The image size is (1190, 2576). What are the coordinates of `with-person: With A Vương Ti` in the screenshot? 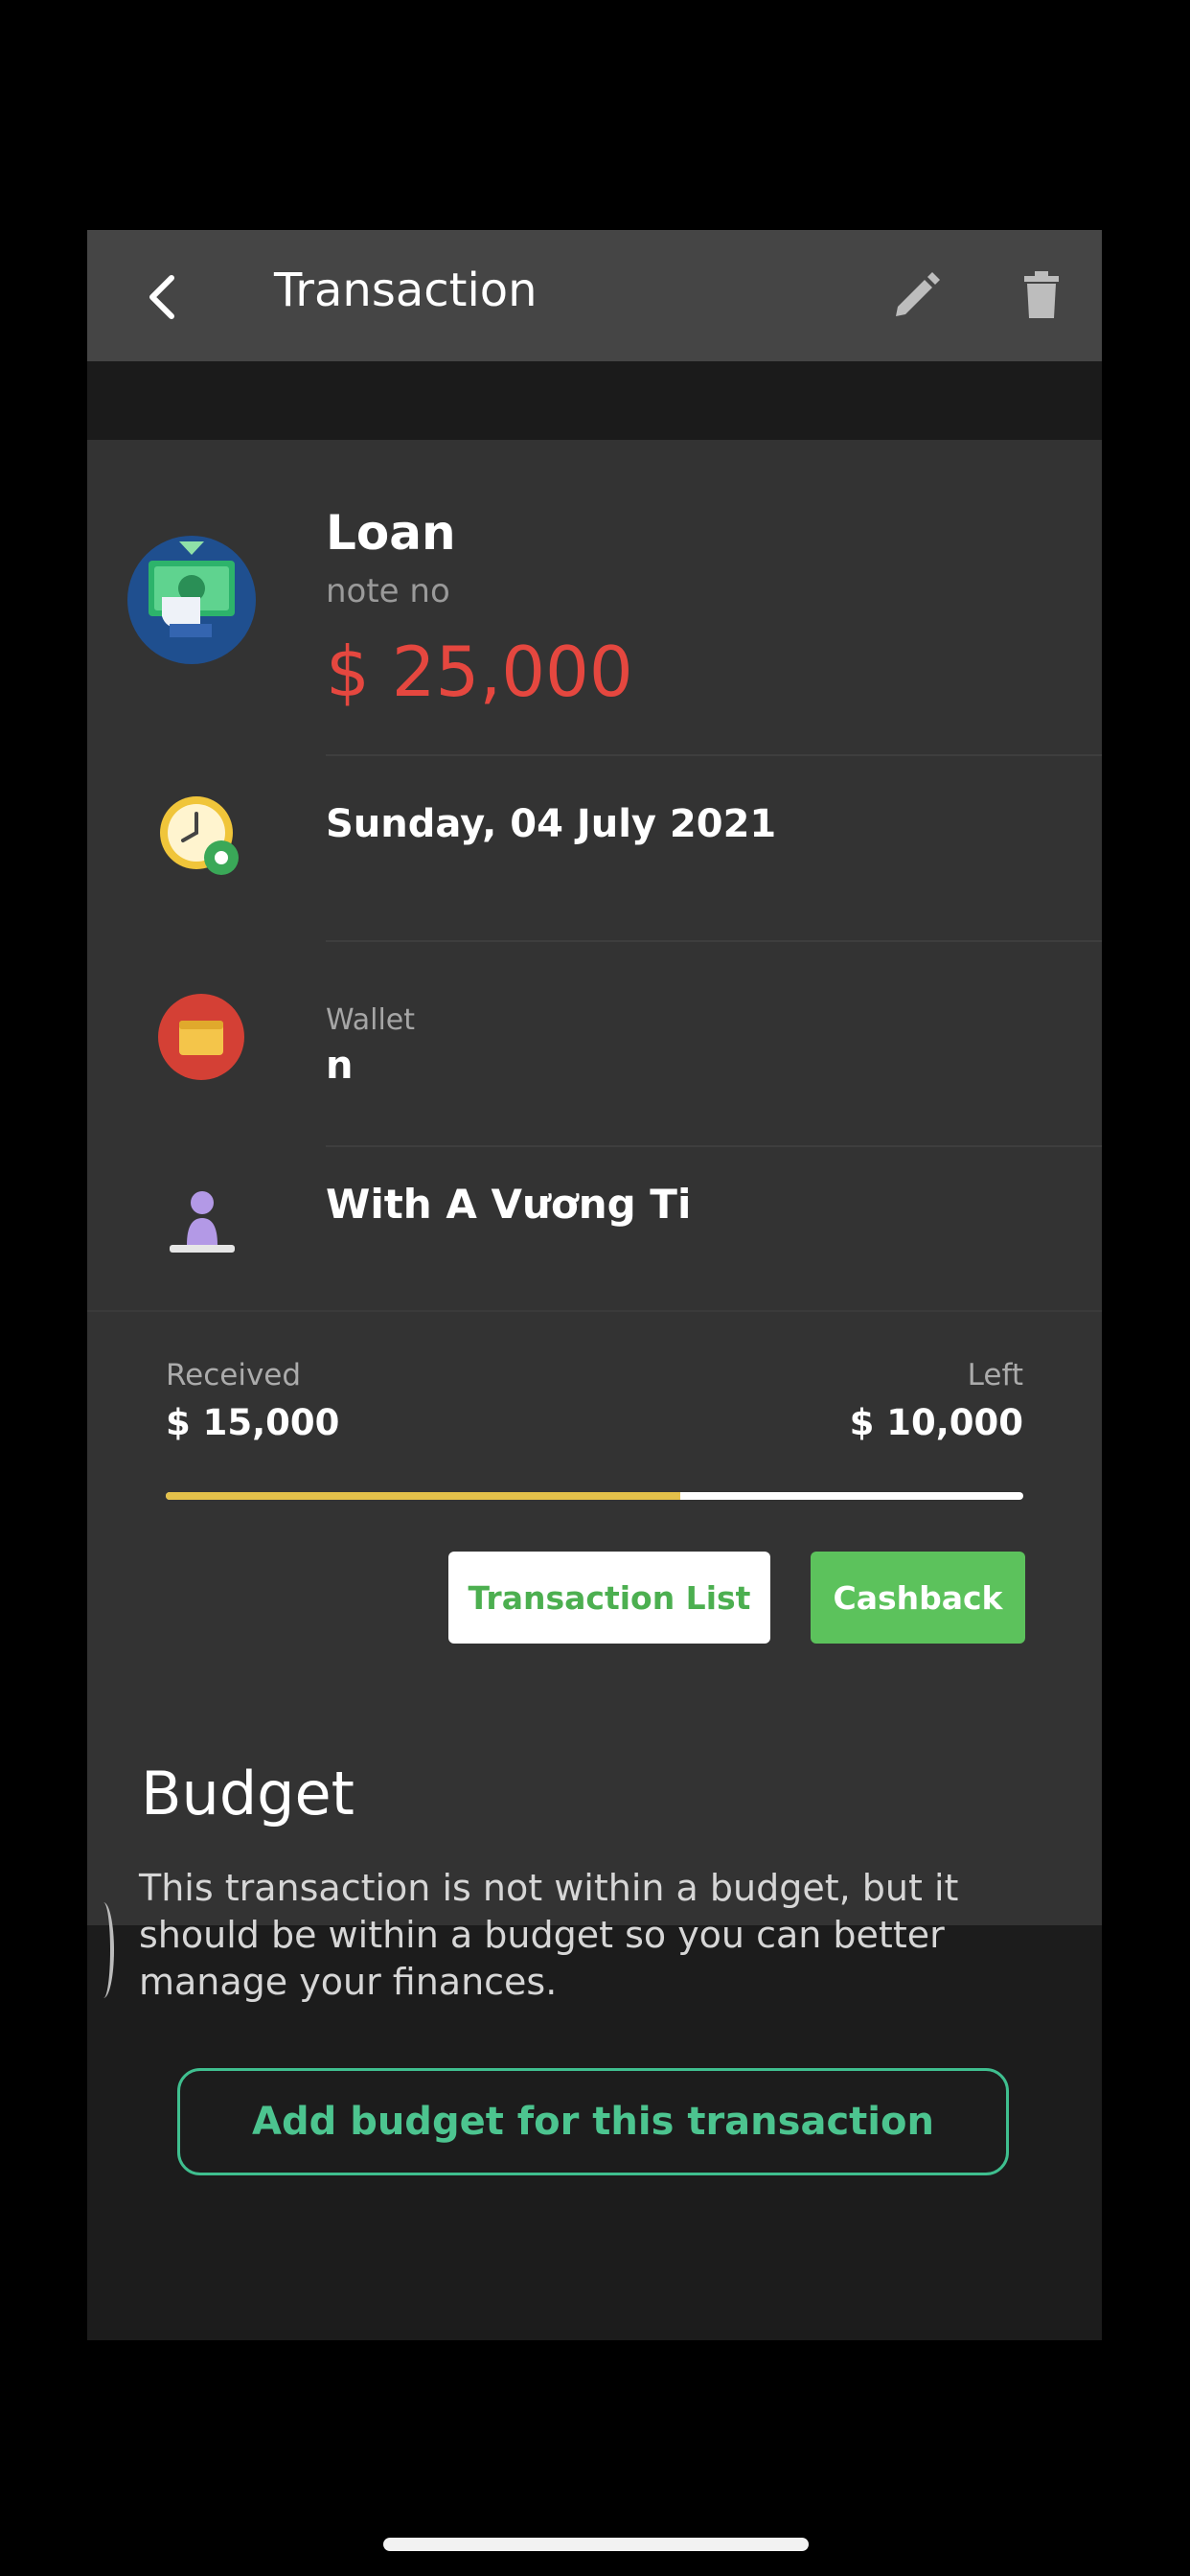 It's located at (509, 1204).